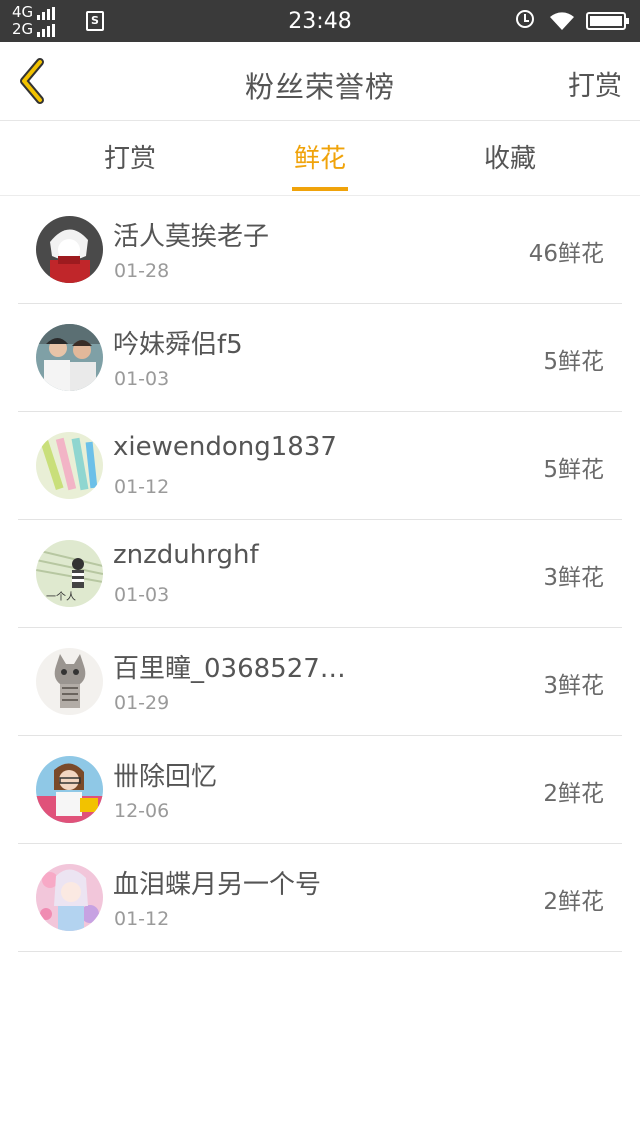 This screenshot has height=1138, width=640. I want to click on reward-button: 打赏, so click(595, 83).